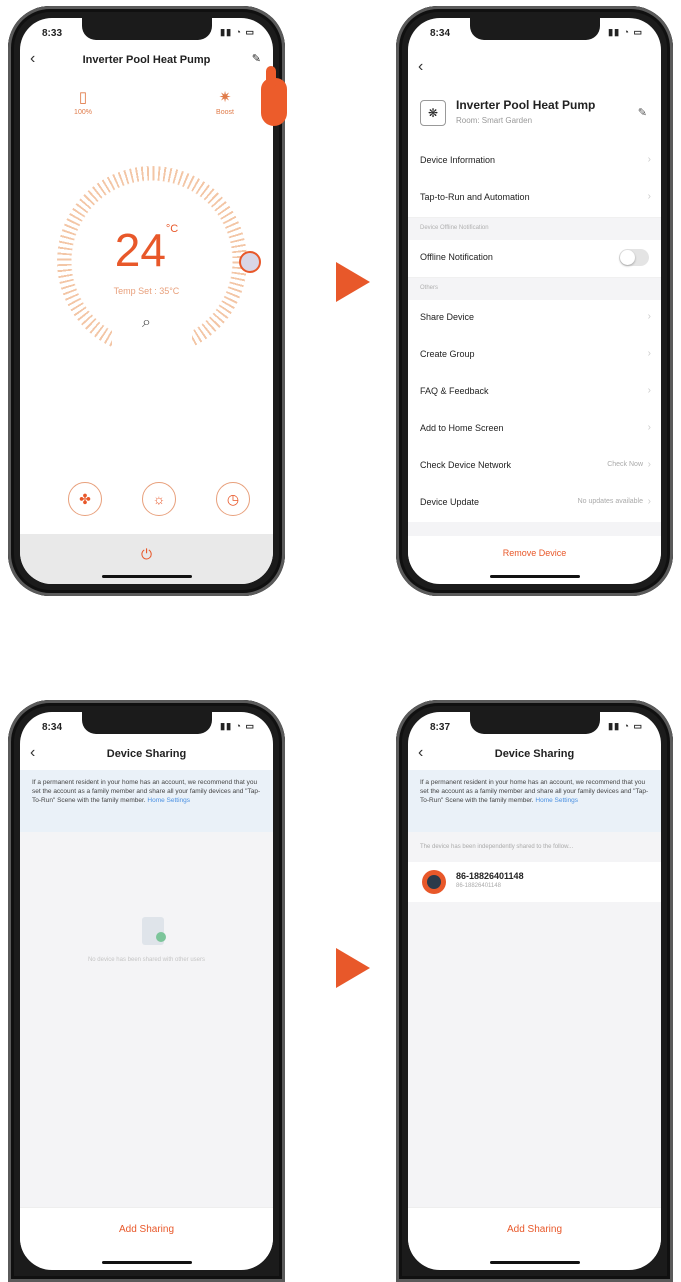 This screenshot has height=1282, width=681. I want to click on power-icon: ⏻, so click(146, 554).